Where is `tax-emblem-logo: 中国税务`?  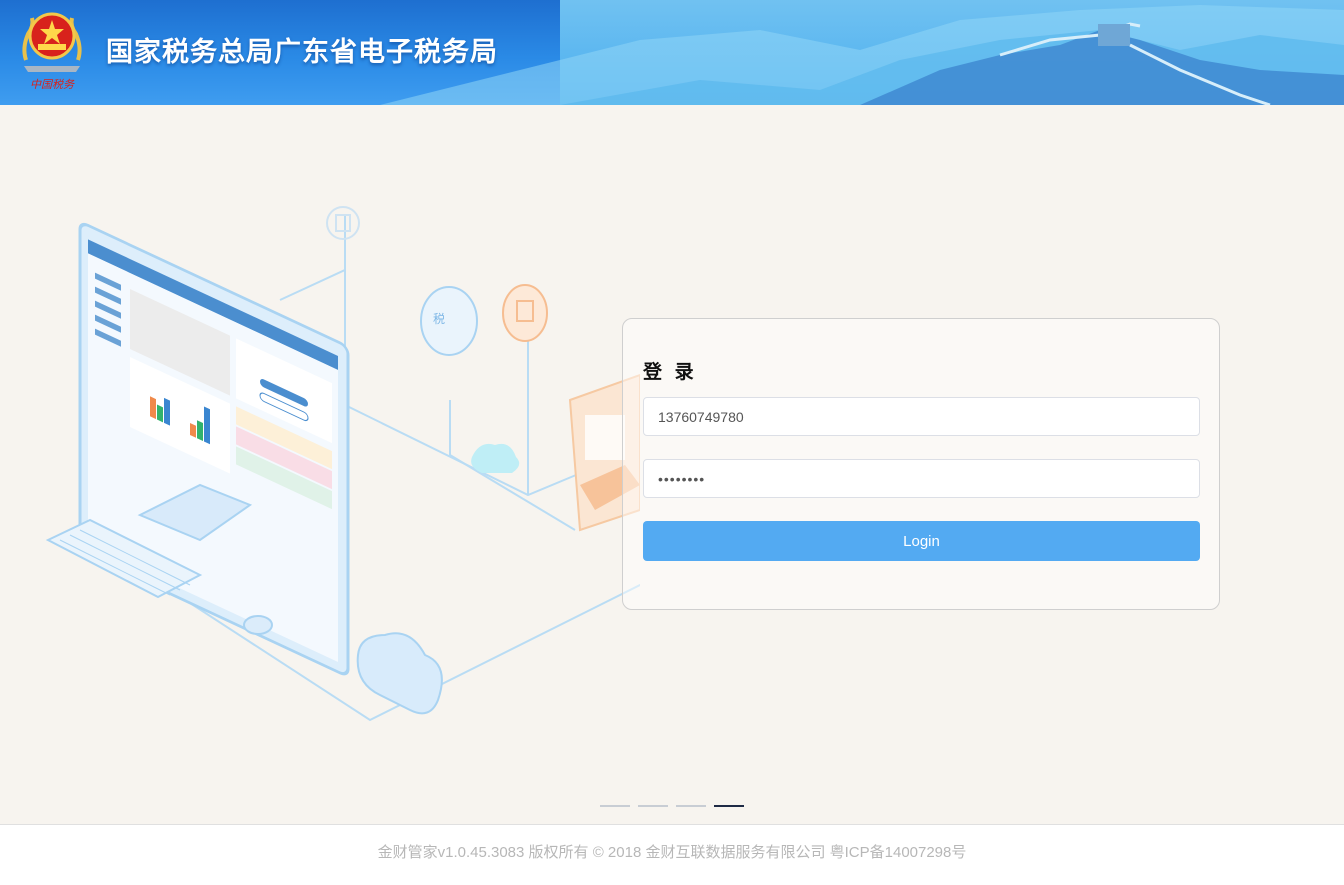 tax-emblem-logo: 中国税务 is located at coordinates (52, 50).